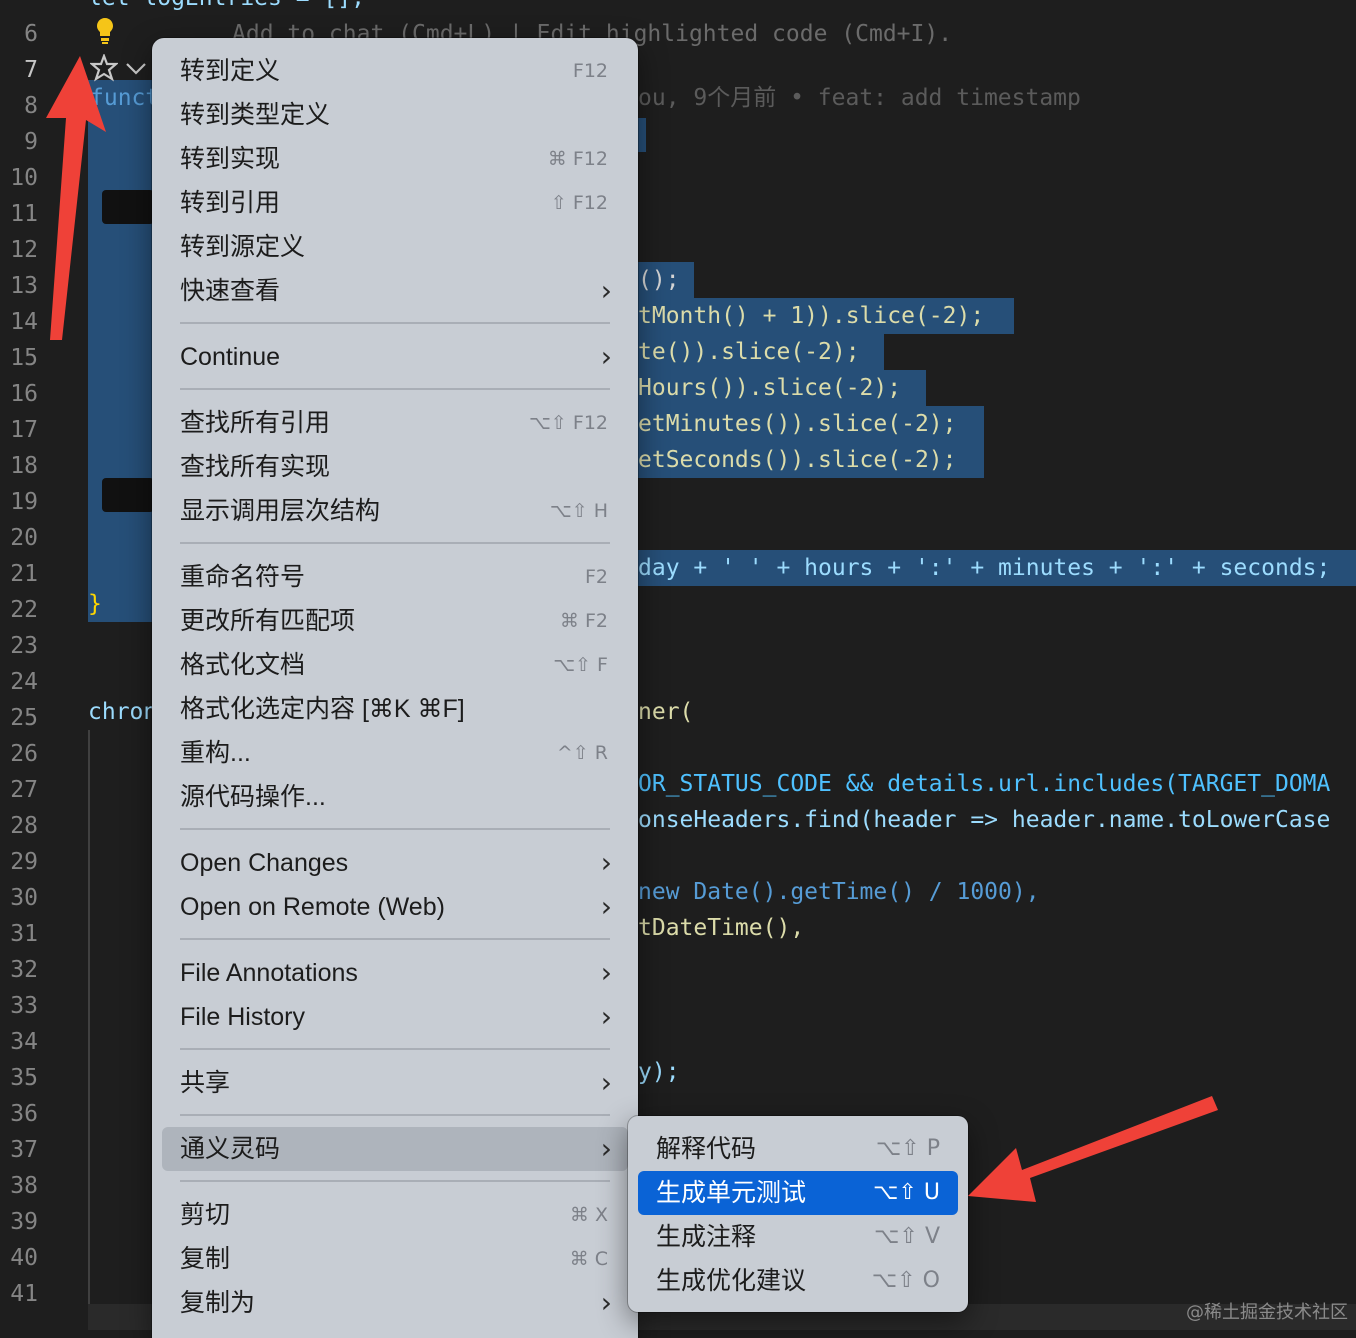 Image resolution: width=1356 pixels, height=1338 pixels. Describe the element at coordinates (1267, 1312) in the screenshot. I see `watermark: @稀土掘金技术社区` at that location.